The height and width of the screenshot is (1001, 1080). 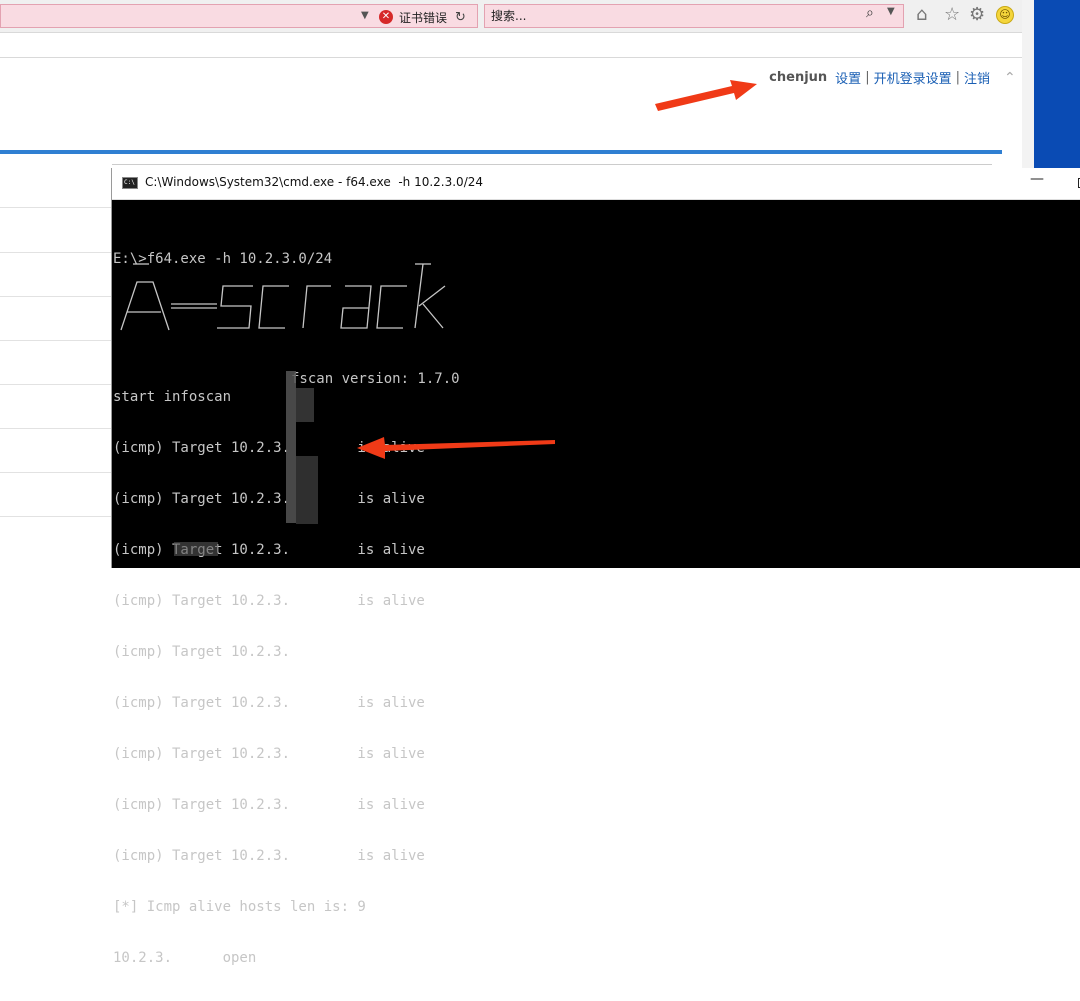 What do you see at coordinates (386, 17) in the screenshot?
I see `error-x-icon: ✕` at bounding box center [386, 17].